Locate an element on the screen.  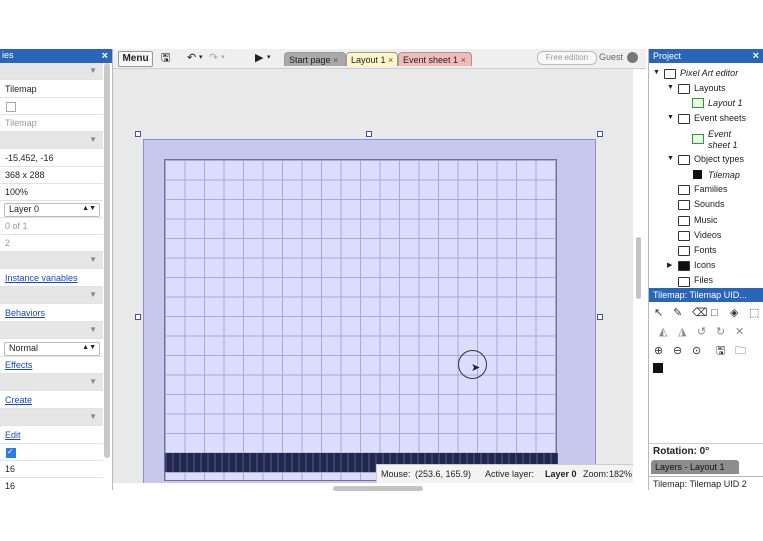
guest-label: Guest is located at coordinates (611, 57).